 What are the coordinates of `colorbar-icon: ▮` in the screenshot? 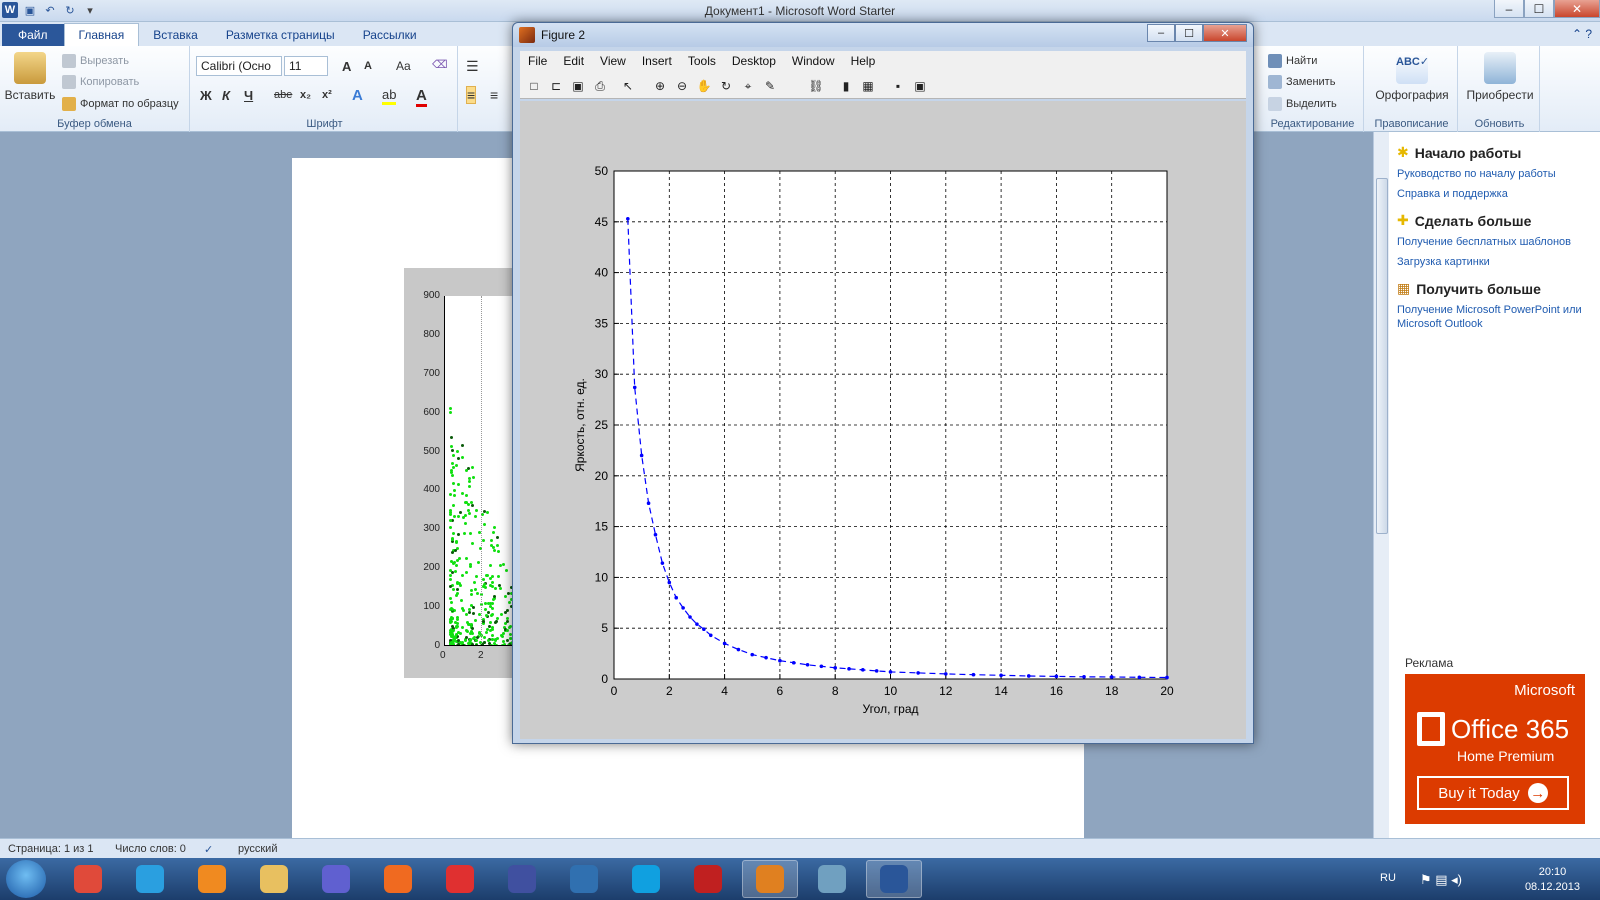 It's located at (846, 86).